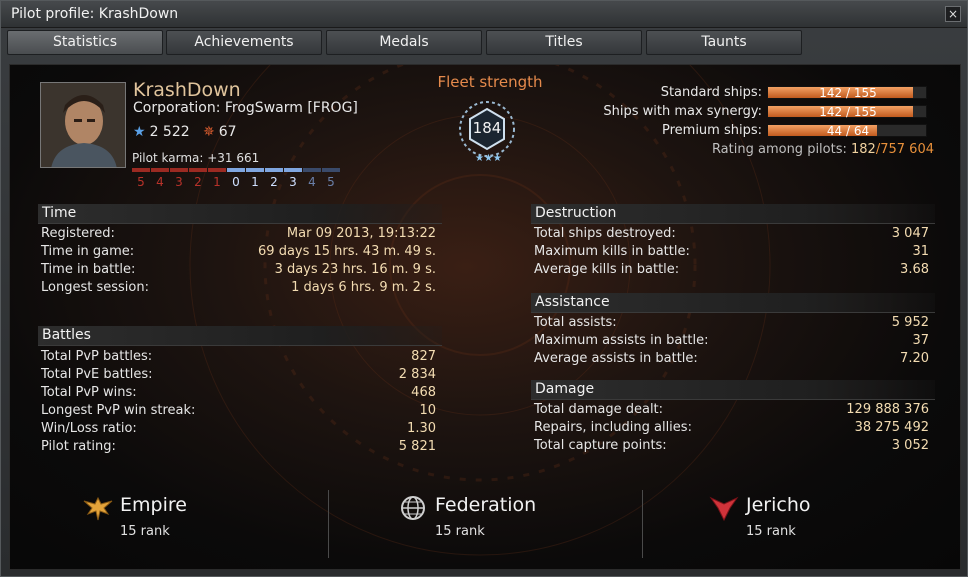  I want to click on standard-ships-label: Standard ships:, so click(711, 92).